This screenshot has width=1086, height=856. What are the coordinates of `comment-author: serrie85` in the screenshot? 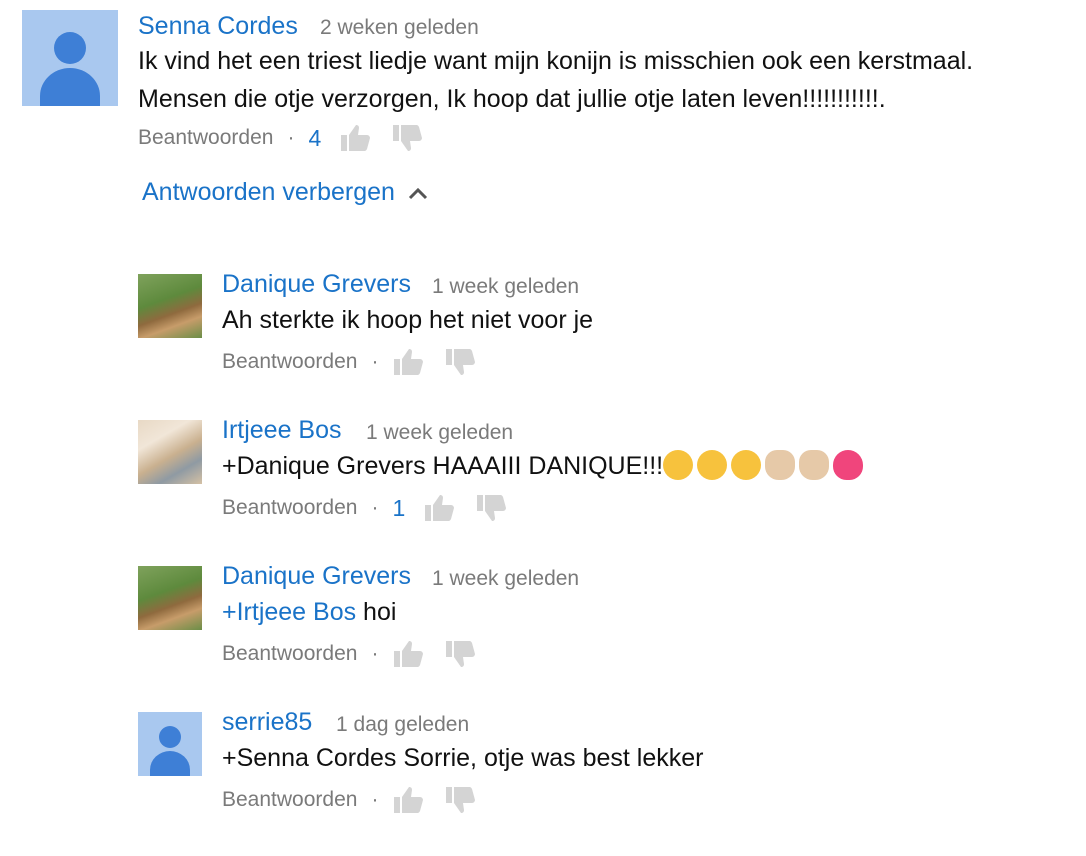 It's located at (267, 722).